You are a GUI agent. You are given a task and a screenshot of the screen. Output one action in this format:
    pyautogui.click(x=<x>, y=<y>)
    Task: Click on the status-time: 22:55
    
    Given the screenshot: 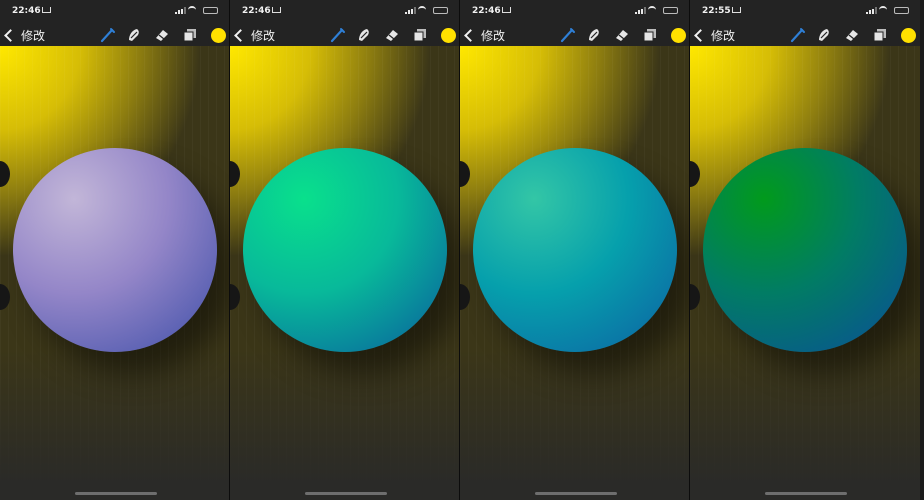 What is the action you would take?
    pyautogui.click(x=716, y=11)
    